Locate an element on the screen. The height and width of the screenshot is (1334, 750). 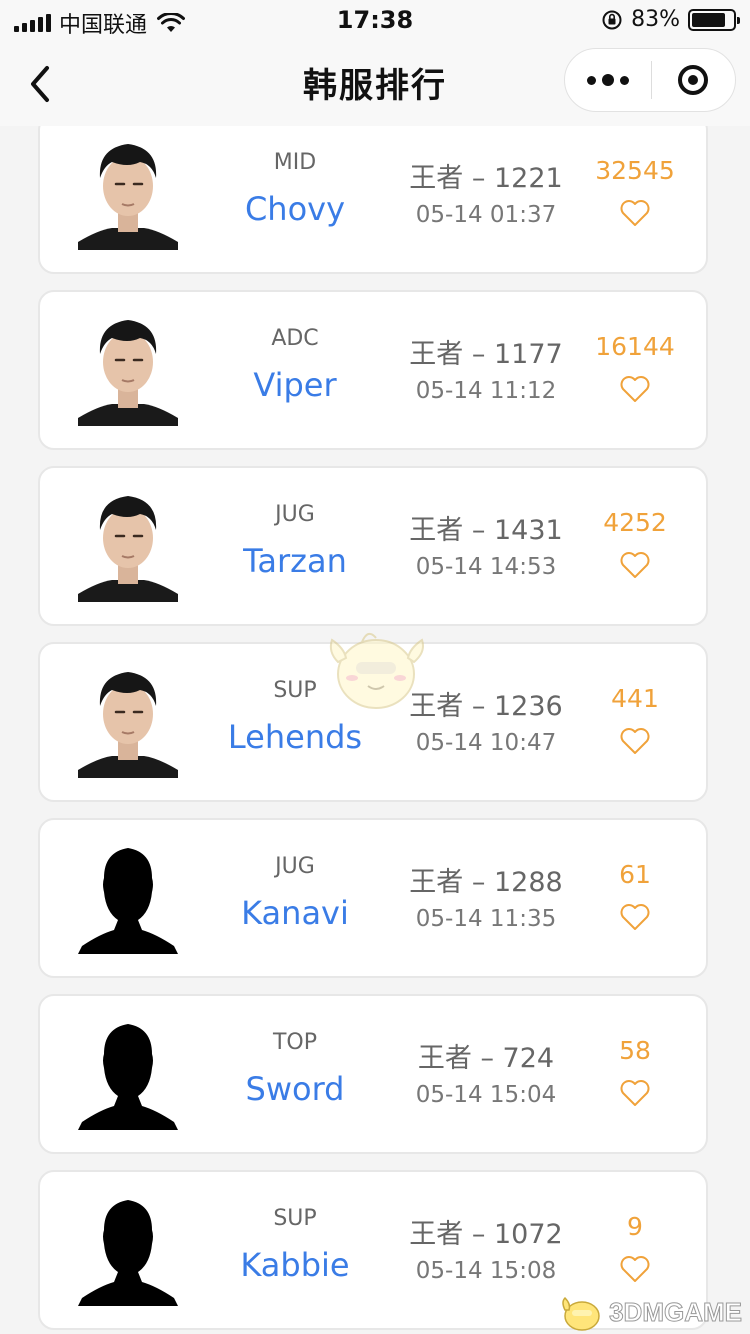
like-count: 4252 is located at coordinates (635, 522).